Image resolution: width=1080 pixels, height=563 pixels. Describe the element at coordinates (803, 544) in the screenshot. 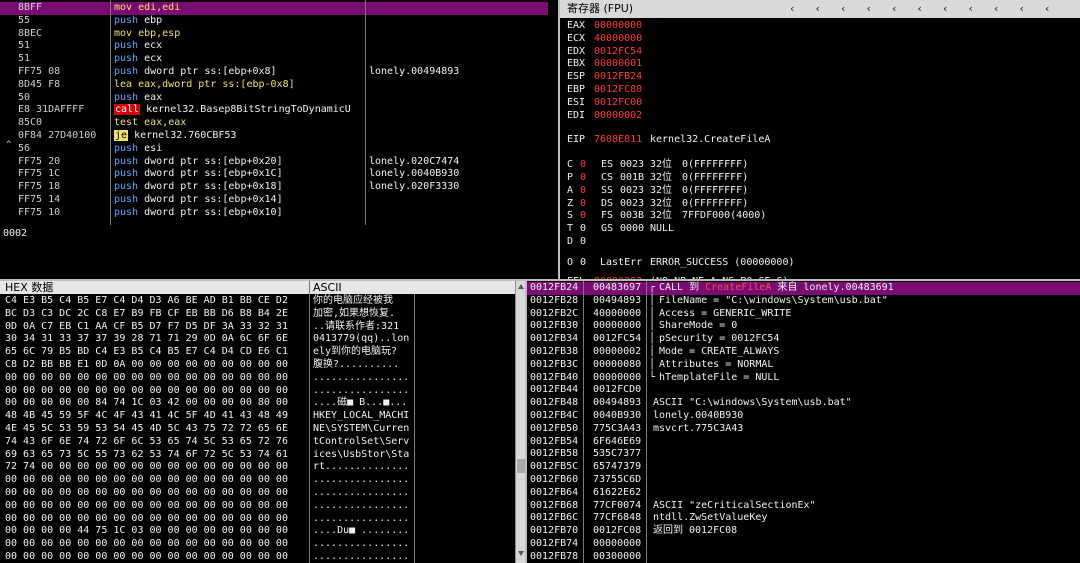

I see `stack-row: 0012FB74 00000000` at that location.